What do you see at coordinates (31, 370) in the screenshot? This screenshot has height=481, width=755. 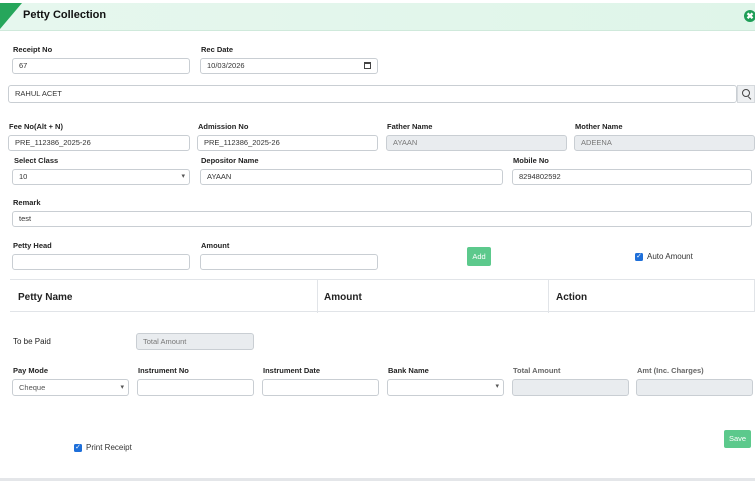 I see `pay-mode-label: Pay Mode` at bounding box center [31, 370].